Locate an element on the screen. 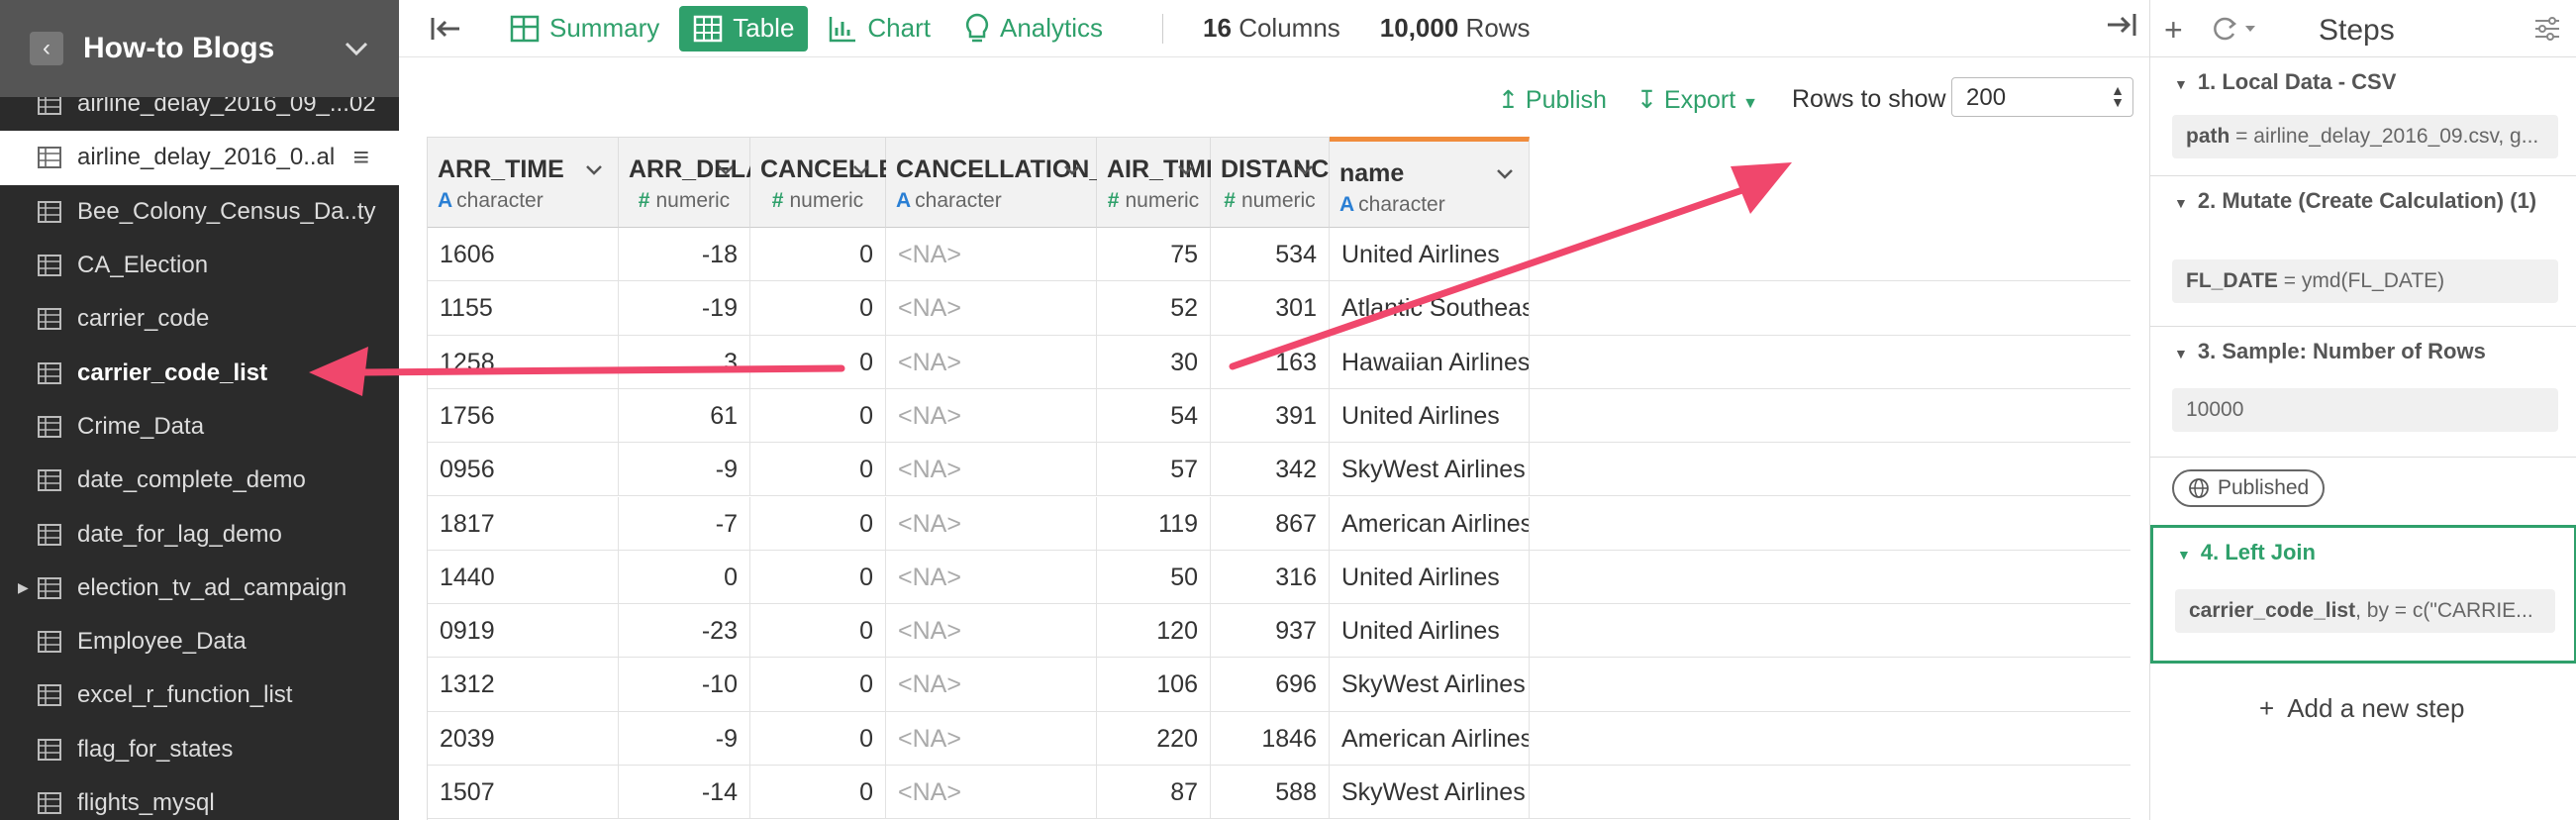  plus-icon: + is located at coordinates (2173, 30).